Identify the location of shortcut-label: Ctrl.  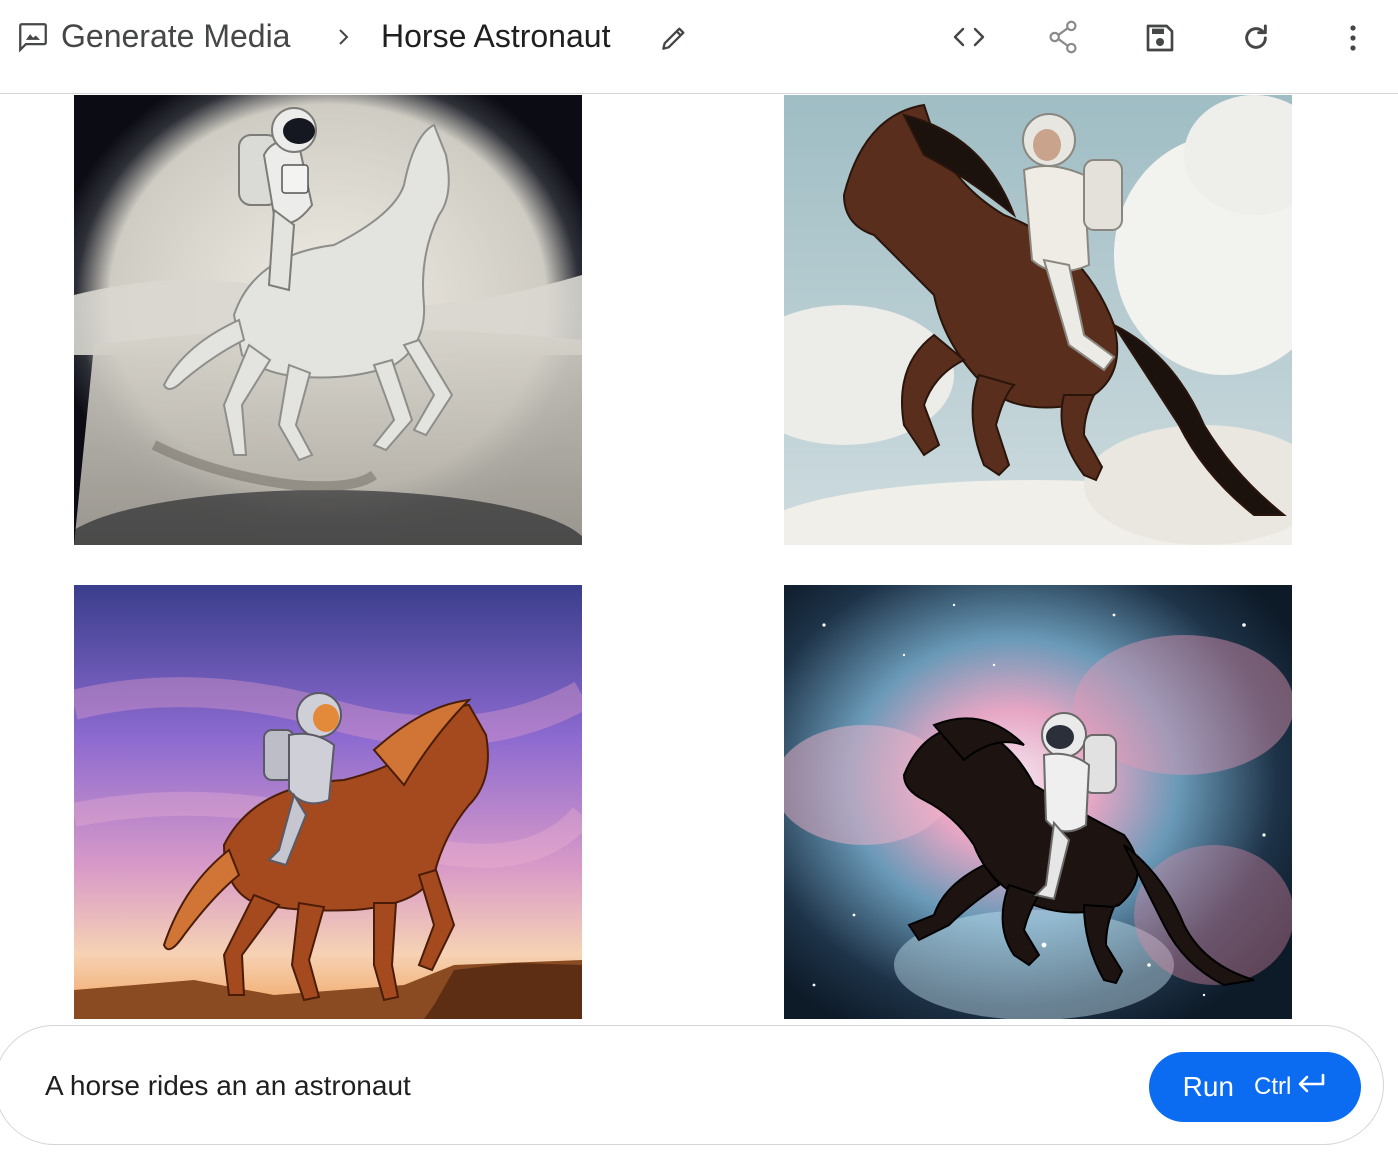
(1273, 1086).